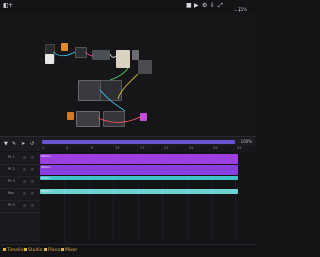  Describe the element at coordinates (11, 193) in the screenshot. I see `track-label: Rec` at that location.